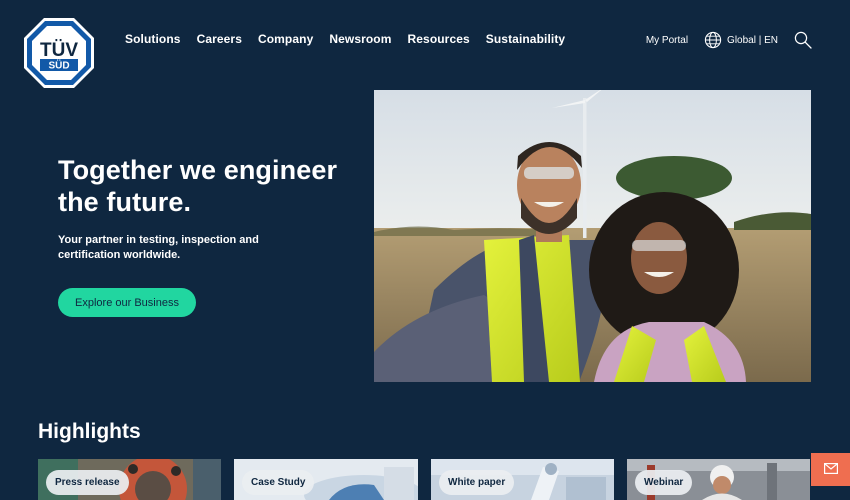 This screenshot has height=500, width=850. What do you see at coordinates (326, 479) in the screenshot?
I see `highlight-card-case-study: Case Study` at bounding box center [326, 479].